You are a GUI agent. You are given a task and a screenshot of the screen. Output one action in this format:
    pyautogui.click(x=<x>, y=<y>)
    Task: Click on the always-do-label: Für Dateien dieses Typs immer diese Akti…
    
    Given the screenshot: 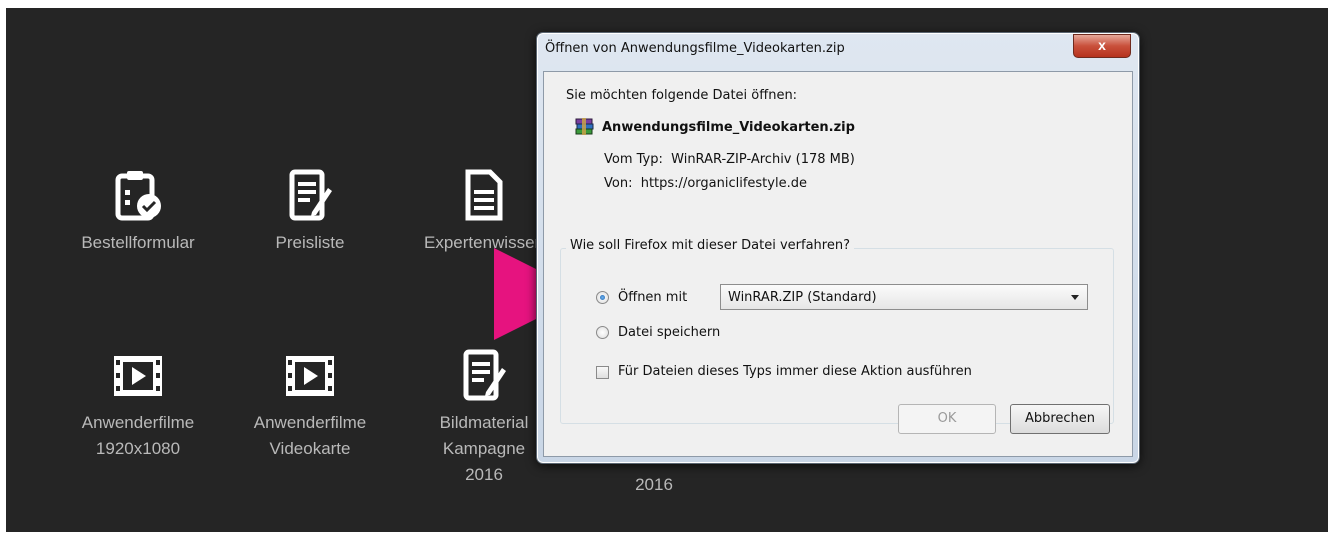 What is the action you would take?
    pyautogui.click(x=795, y=371)
    